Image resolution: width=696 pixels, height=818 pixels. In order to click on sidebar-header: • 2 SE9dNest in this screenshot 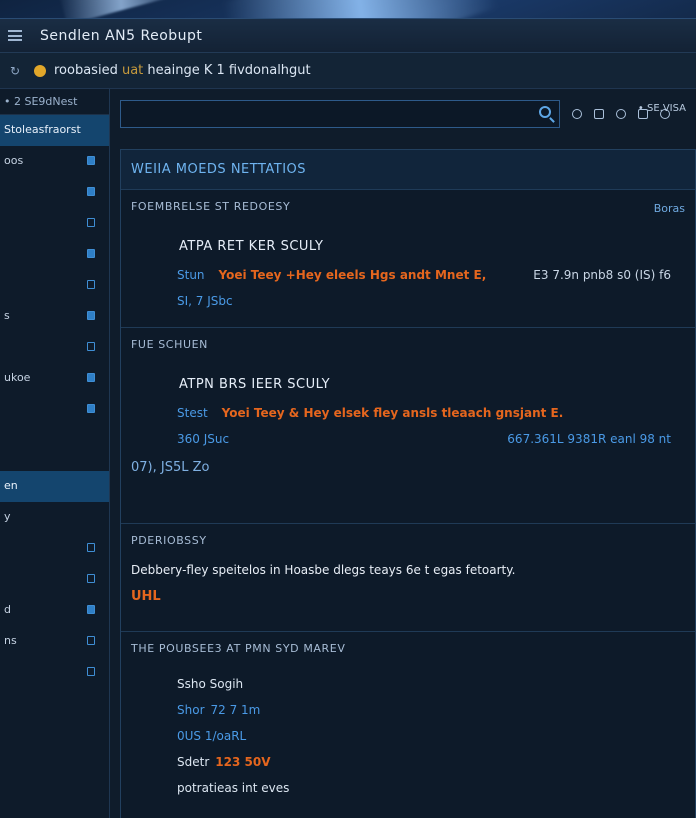, I will do `click(54, 102)`.